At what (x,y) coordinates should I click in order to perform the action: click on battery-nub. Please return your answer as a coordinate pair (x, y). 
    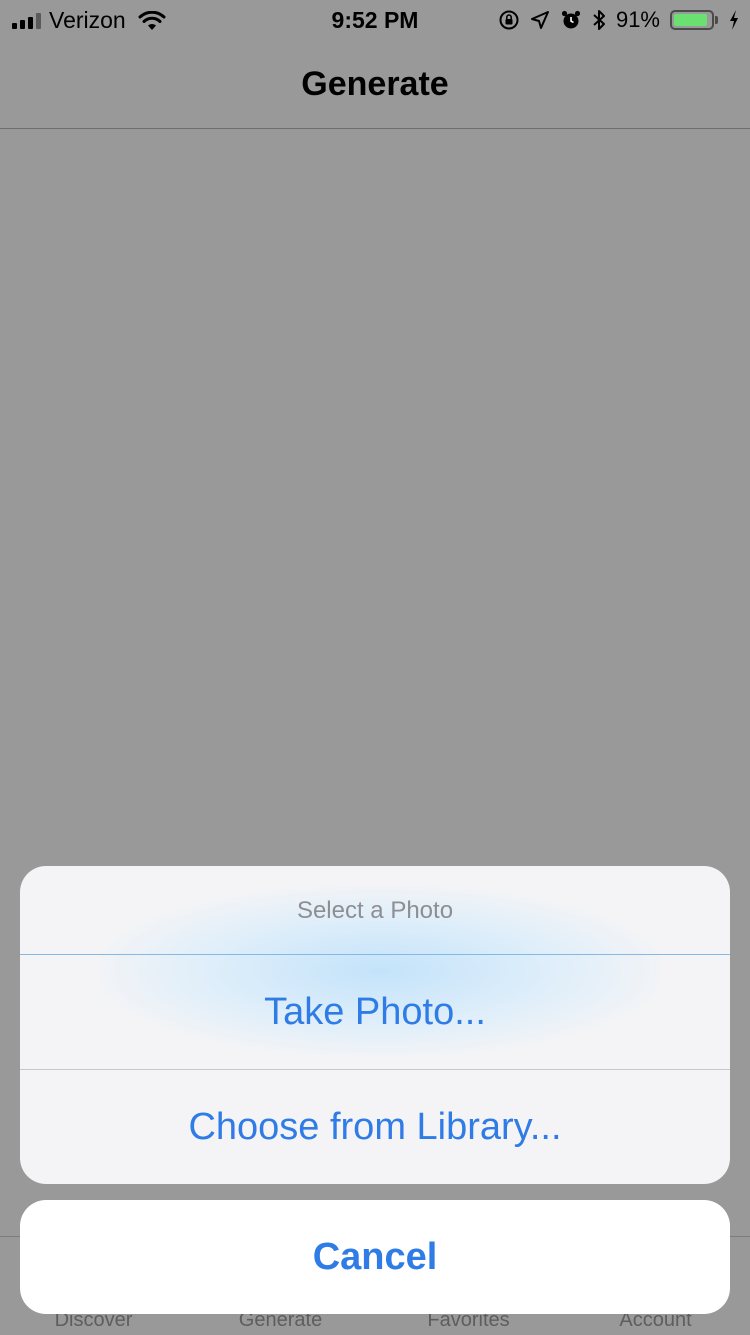
    Looking at the image, I should click on (716, 20).